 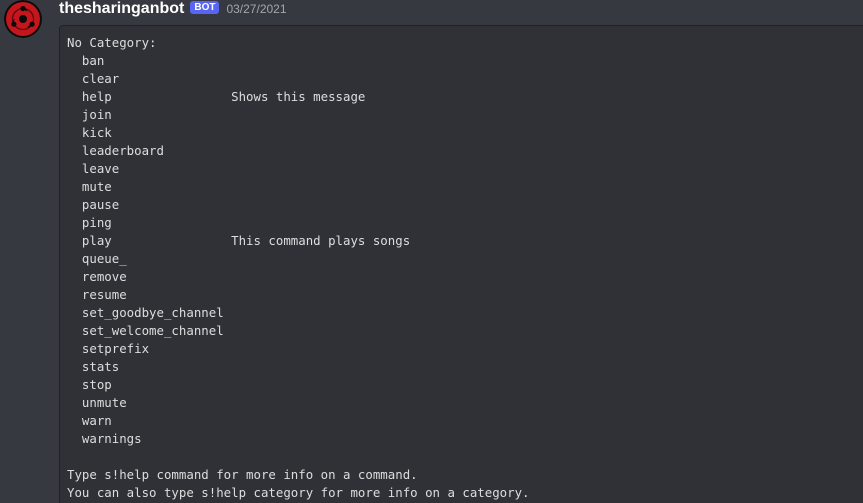 What do you see at coordinates (239, 240) in the screenshot?
I see `code-line: play This command plays songs` at bounding box center [239, 240].